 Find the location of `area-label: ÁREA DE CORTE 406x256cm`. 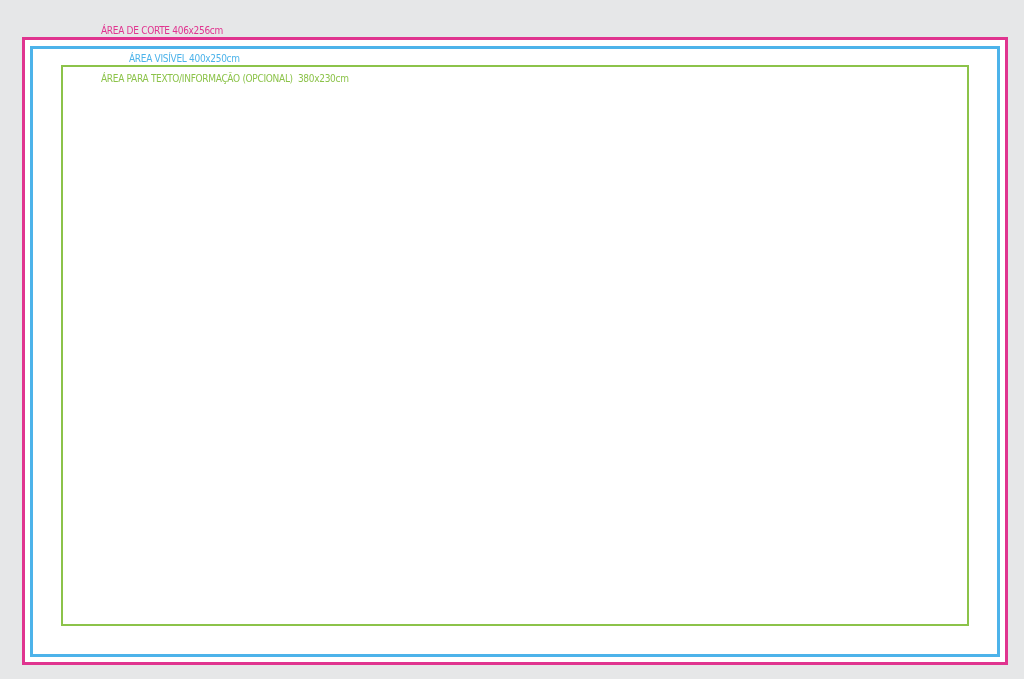

area-label: ÁREA DE CORTE 406x256cm is located at coordinates (162, 30).